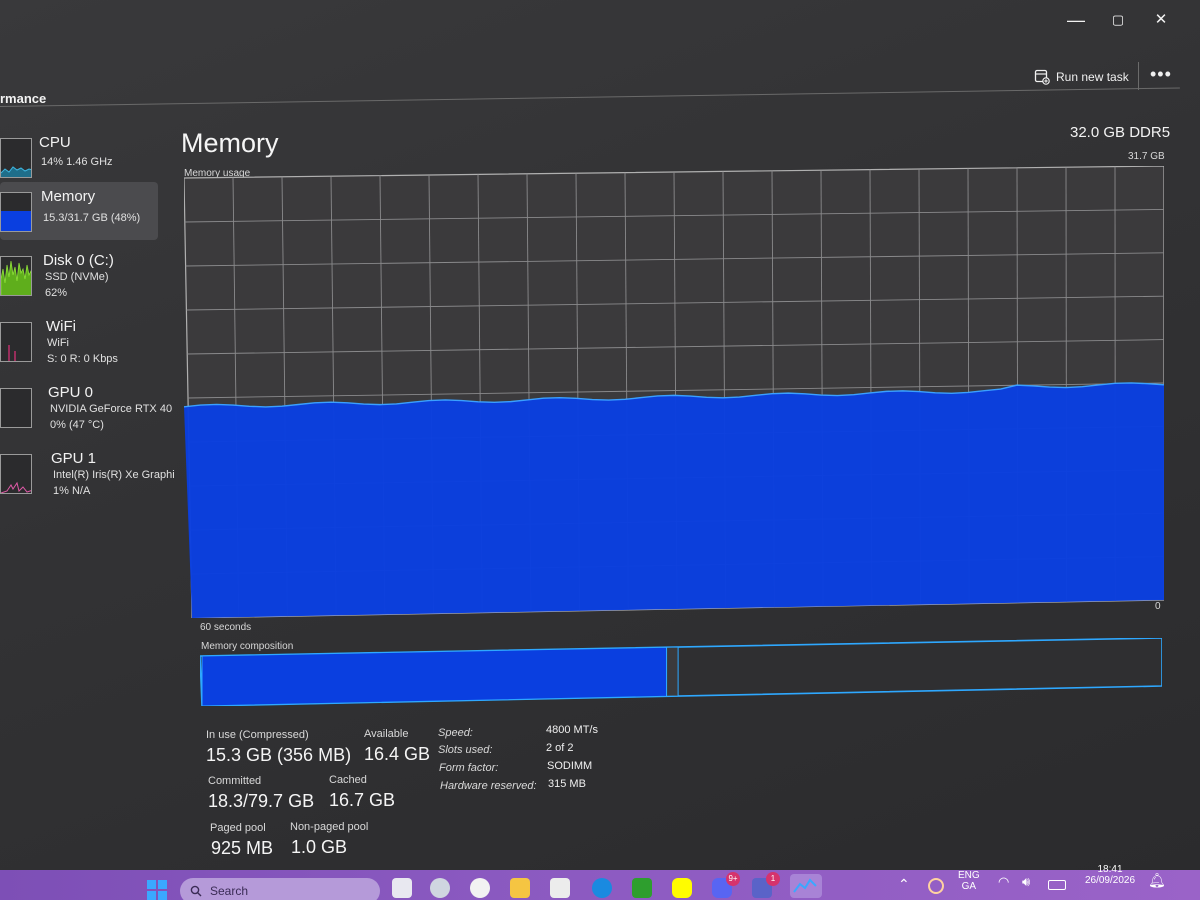 The height and width of the screenshot is (900, 1200). What do you see at coordinates (733, 879) in the screenshot?
I see `discord-badge: 9+` at bounding box center [733, 879].